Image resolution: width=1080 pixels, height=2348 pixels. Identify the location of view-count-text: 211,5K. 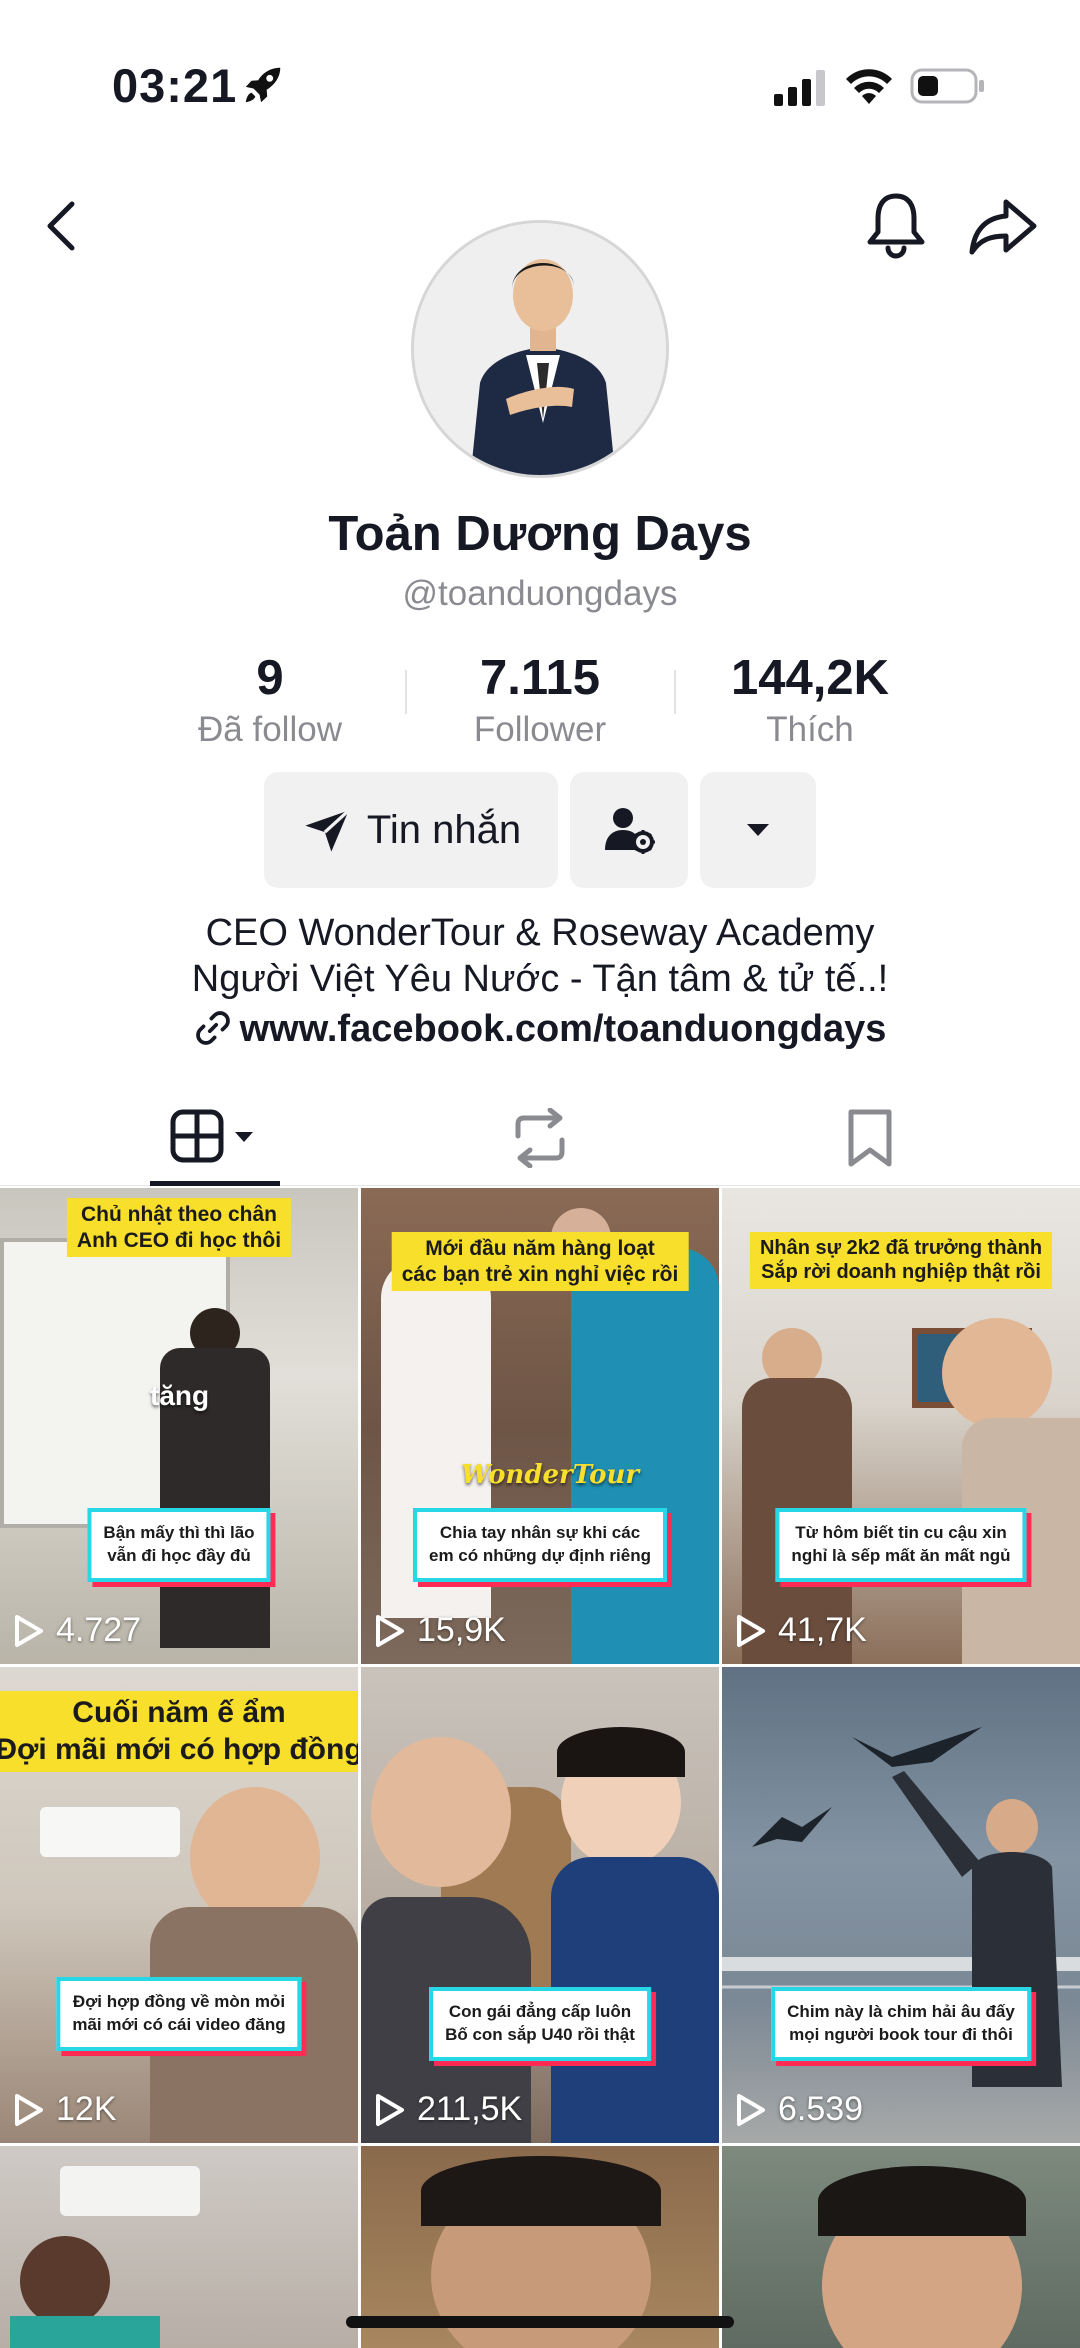
(470, 2109).